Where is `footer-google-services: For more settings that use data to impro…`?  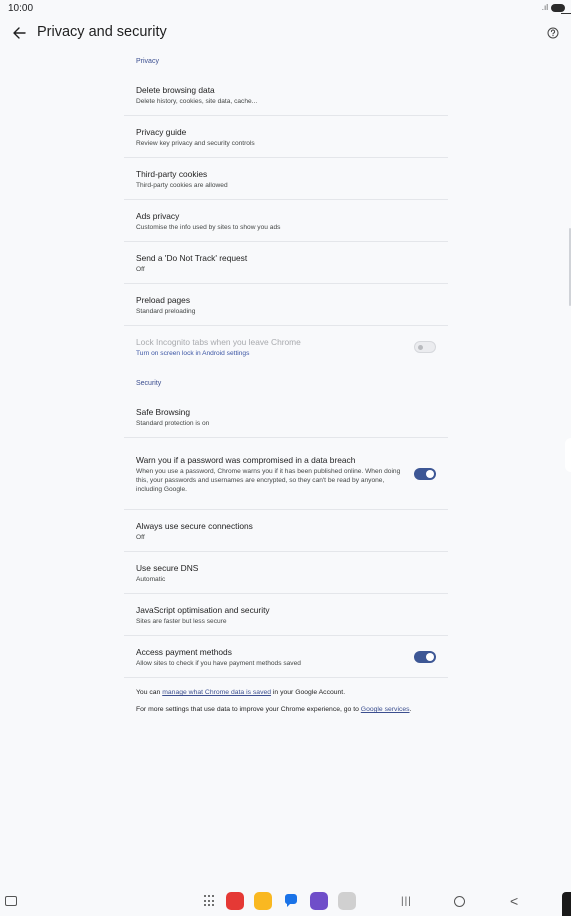 footer-google-services: For more settings that use data to impro… is located at coordinates (286, 709).